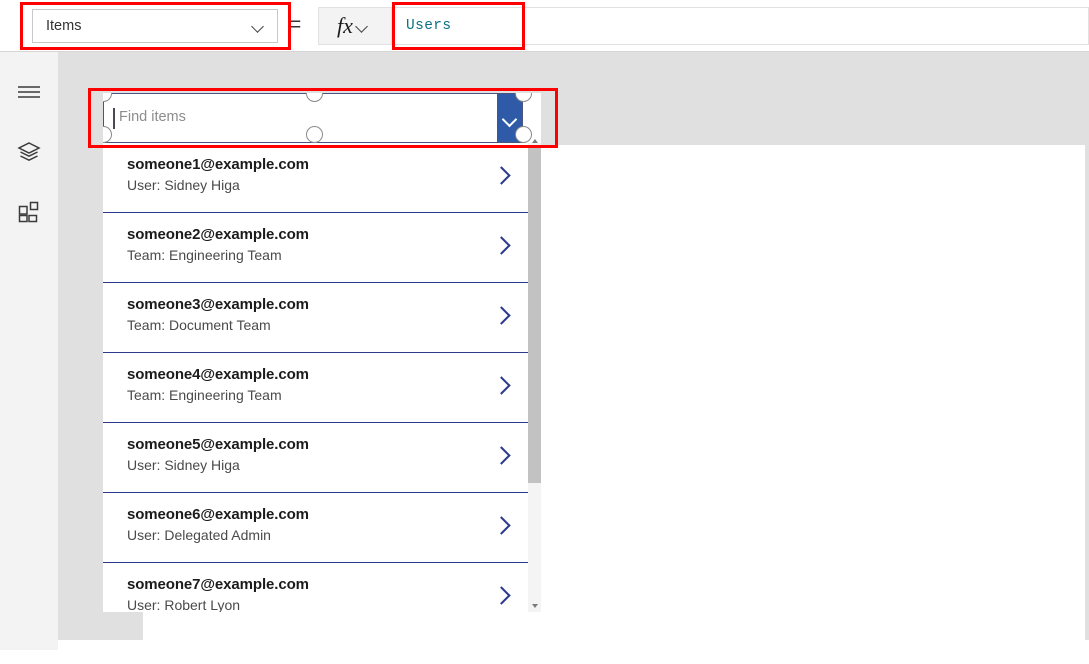 The height and width of the screenshot is (664, 1089). I want to click on property-dropdown: Items, so click(155, 26).